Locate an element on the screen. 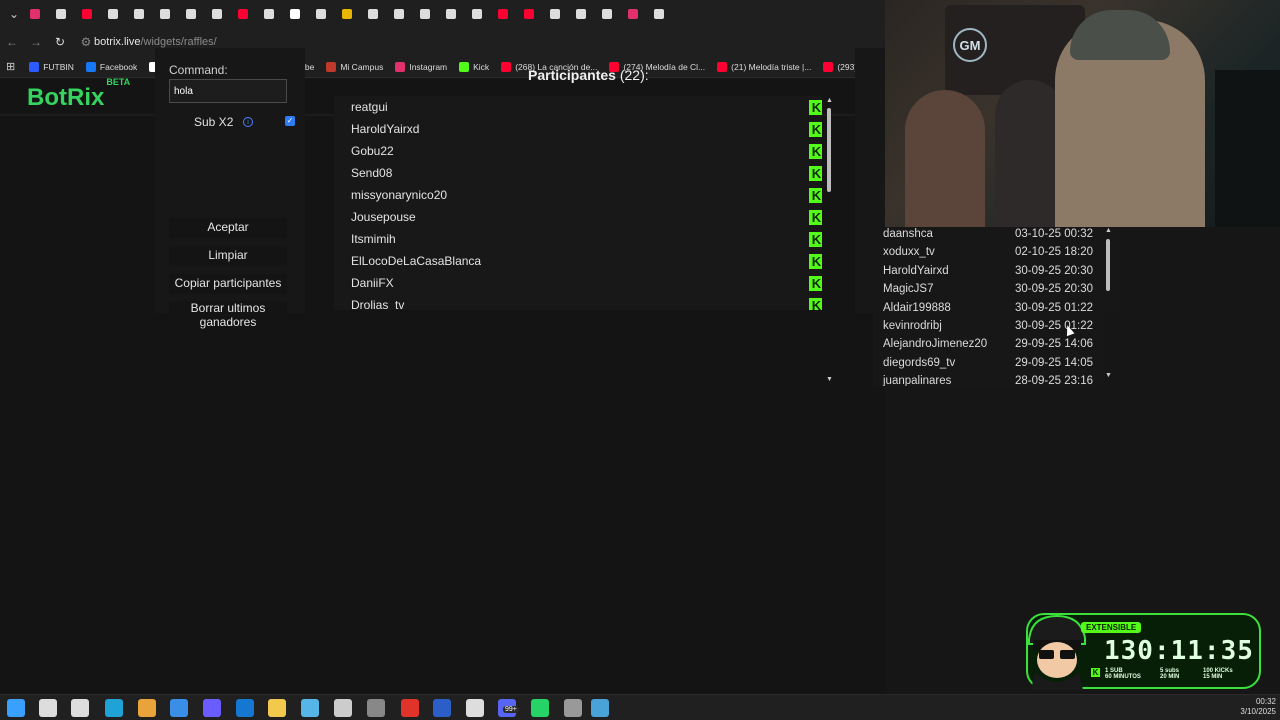 The width and height of the screenshot is (1280, 720). participant-name: DaniiFX is located at coordinates (372, 283).